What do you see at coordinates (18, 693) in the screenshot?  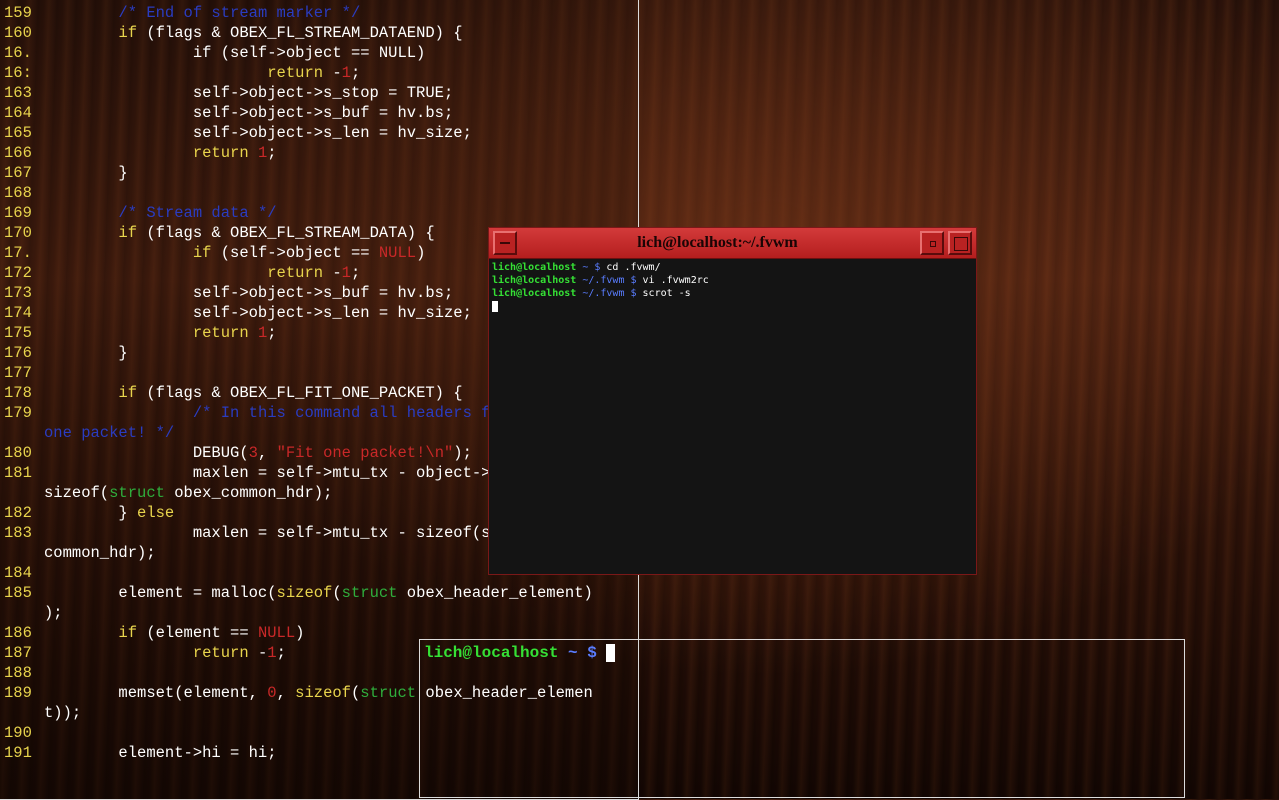 I see `line-number: 189` at bounding box center [18, 693].